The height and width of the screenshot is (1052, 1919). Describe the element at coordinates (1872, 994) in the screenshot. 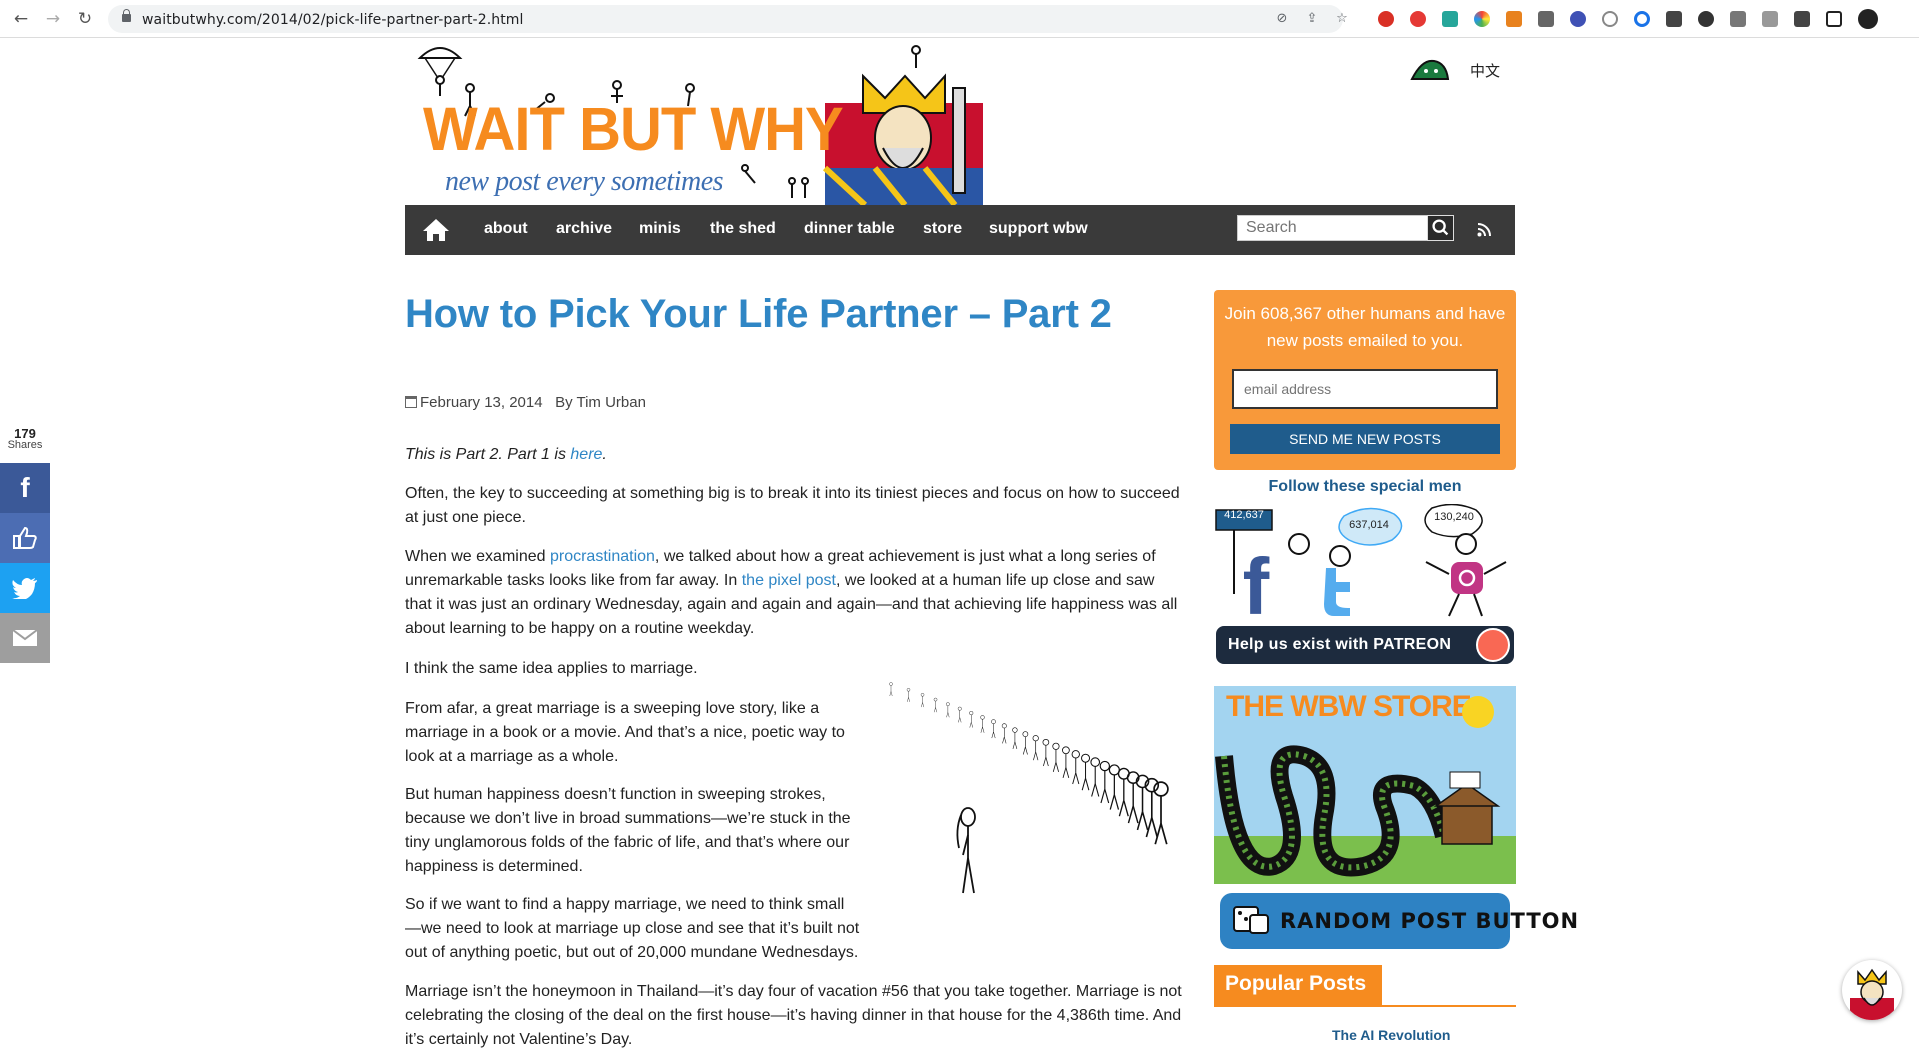

I see `king-avatar-icon` at that location.